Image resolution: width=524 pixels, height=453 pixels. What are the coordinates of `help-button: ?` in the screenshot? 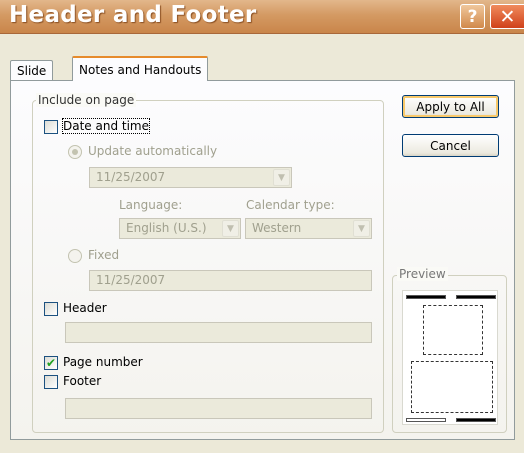 It's located at (472, 16).